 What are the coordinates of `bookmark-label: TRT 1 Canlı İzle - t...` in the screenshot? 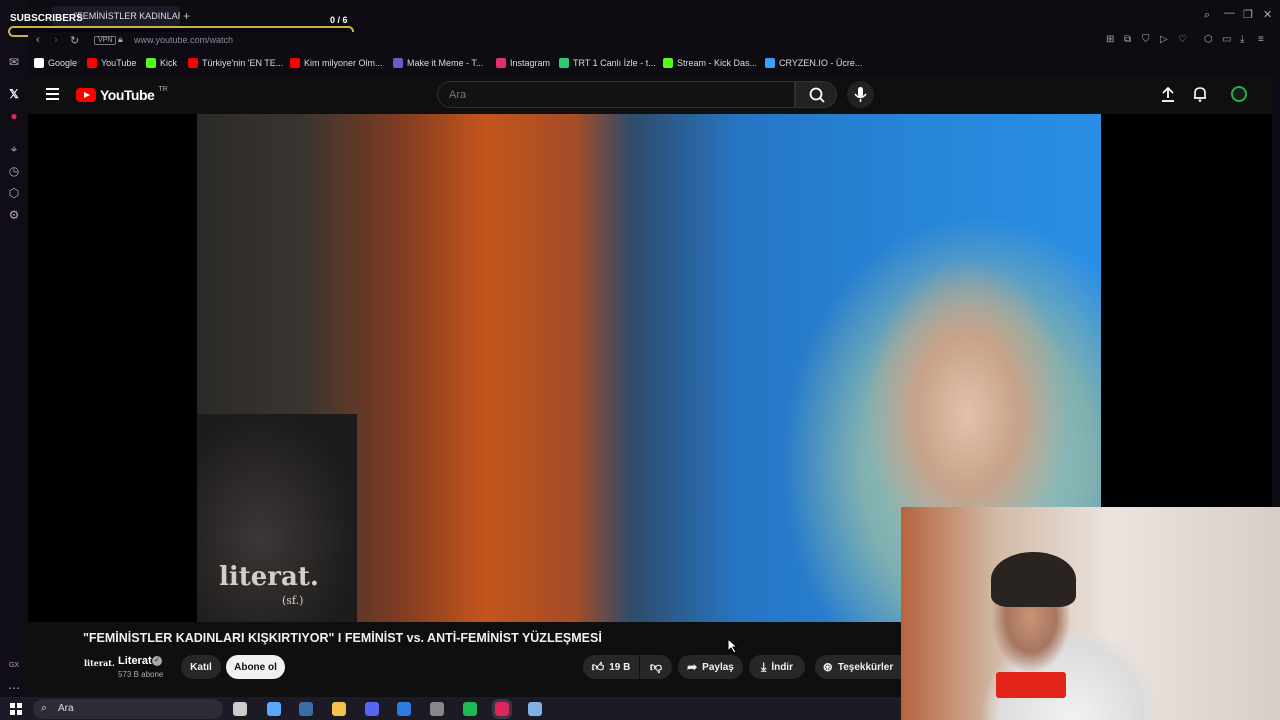 It's located at (614, 63).